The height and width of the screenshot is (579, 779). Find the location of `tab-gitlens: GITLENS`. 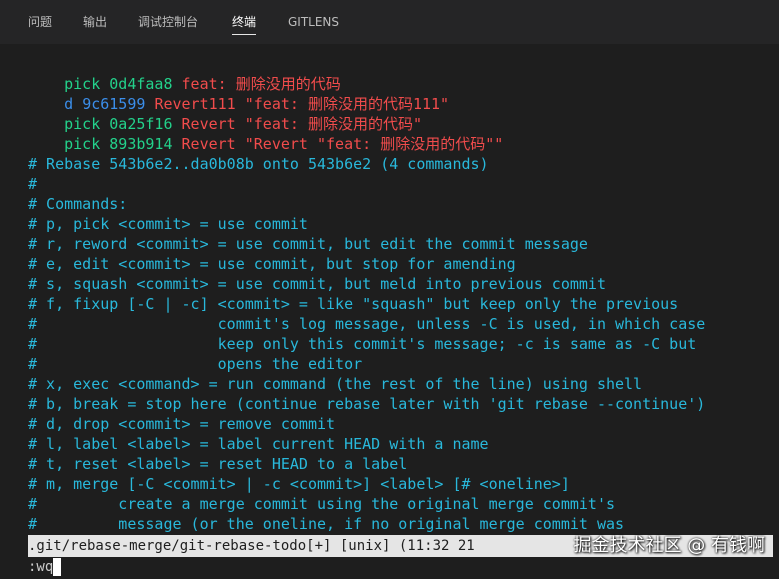

tab-gitlens: GITLENS is located at coordinates (313, 24).